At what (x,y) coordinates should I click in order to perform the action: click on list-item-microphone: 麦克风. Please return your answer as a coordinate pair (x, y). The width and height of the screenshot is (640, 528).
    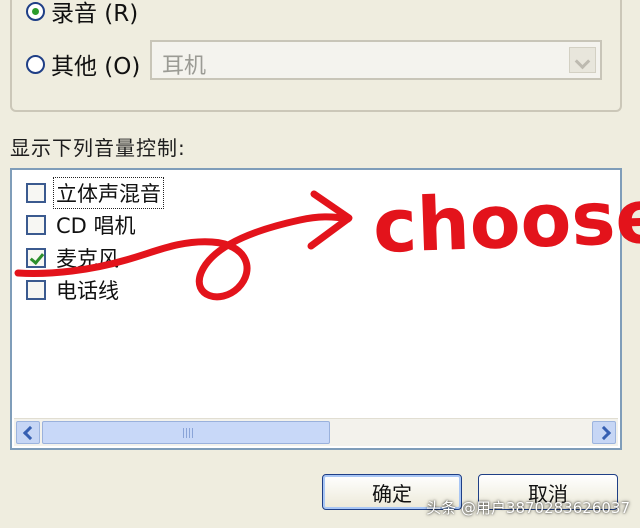
    Looking at the image, I should click on (73, 258).